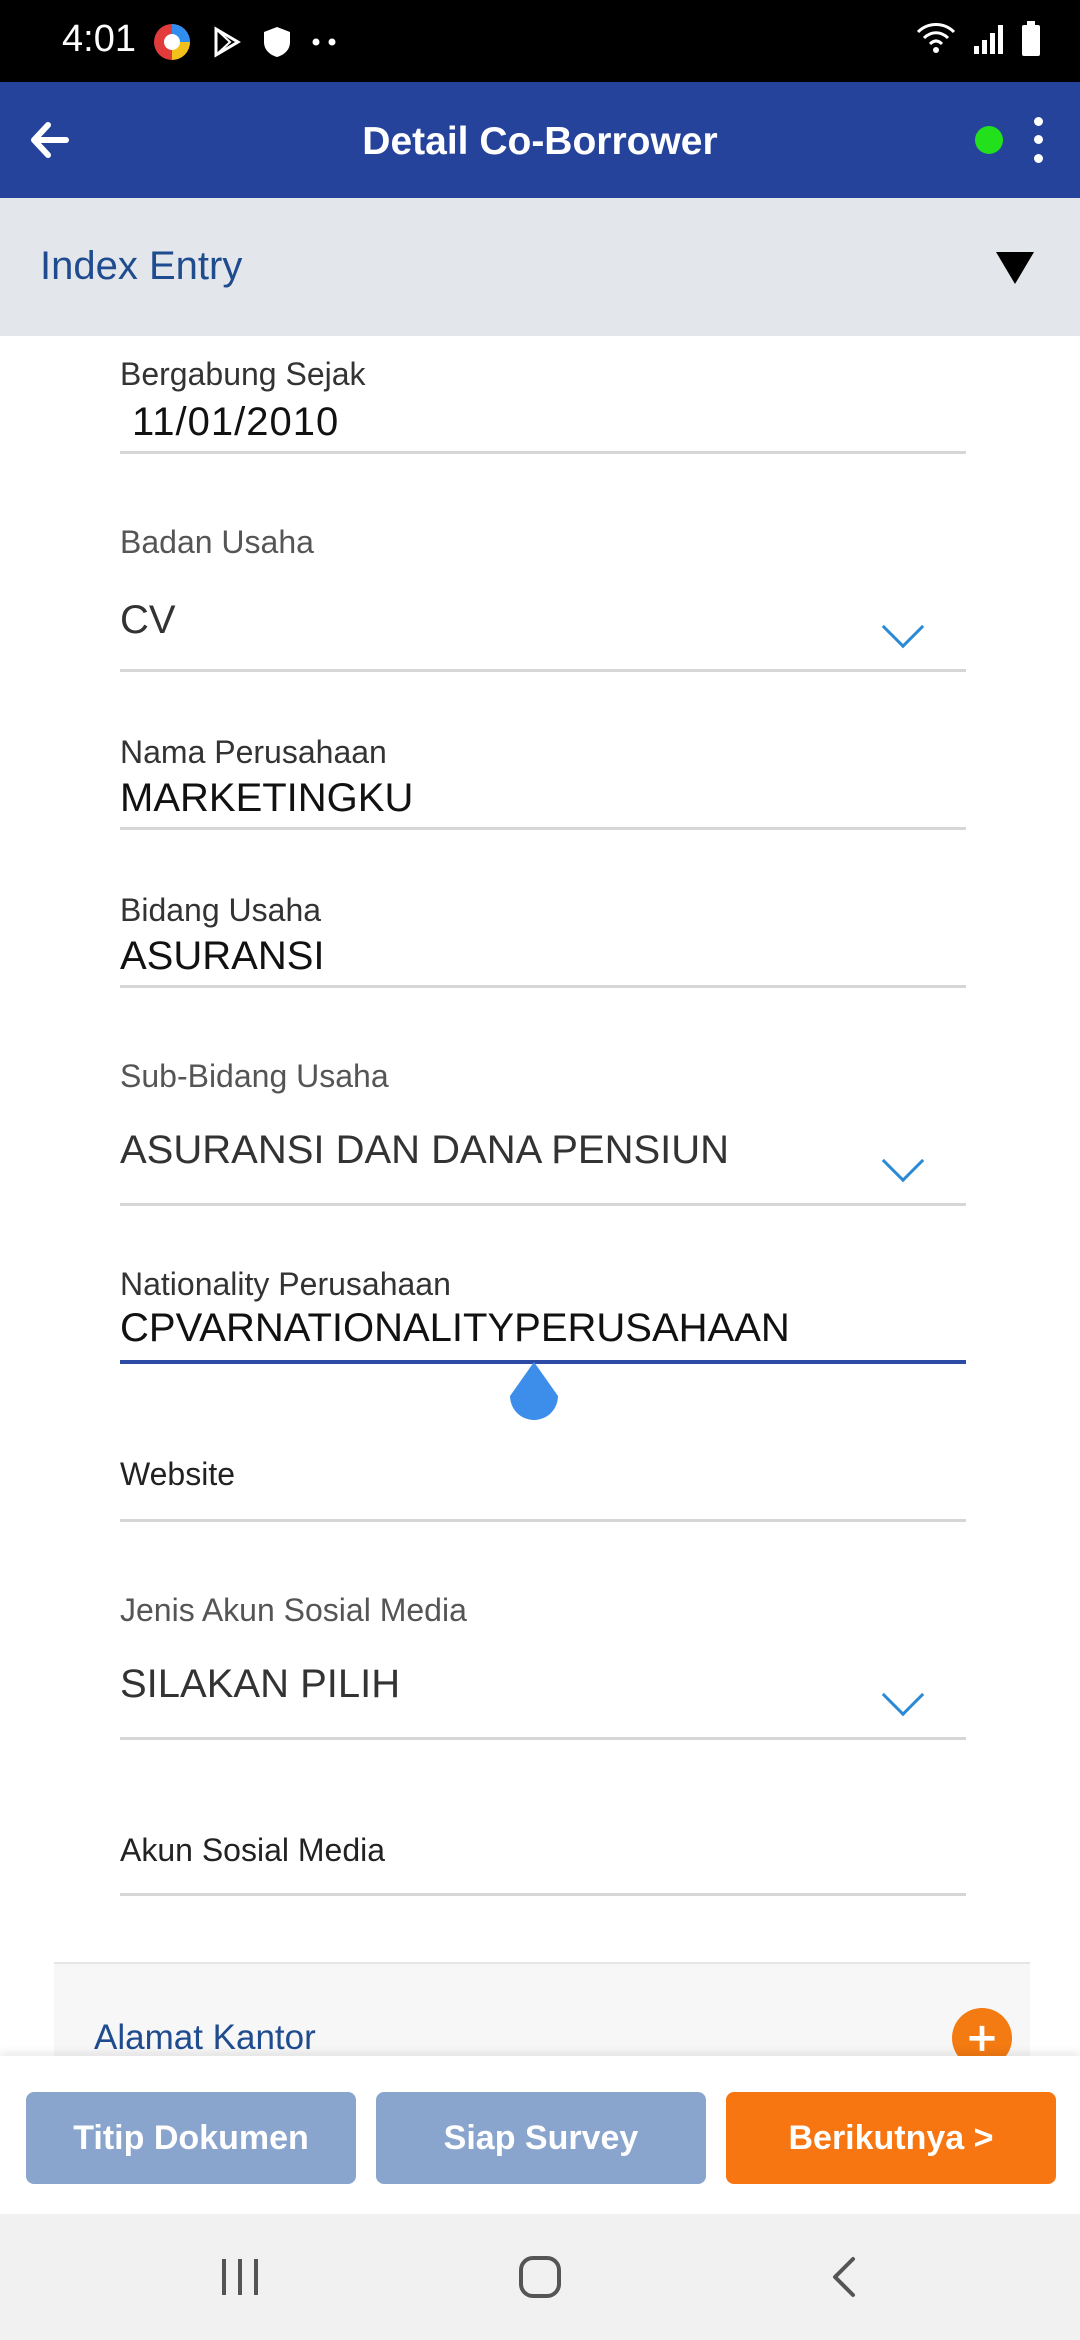 This screenshot has width=1080, height=2340. Describe the element at coordinates (178, 1474) in the screenshot. I see `website-label: Website` at that location.